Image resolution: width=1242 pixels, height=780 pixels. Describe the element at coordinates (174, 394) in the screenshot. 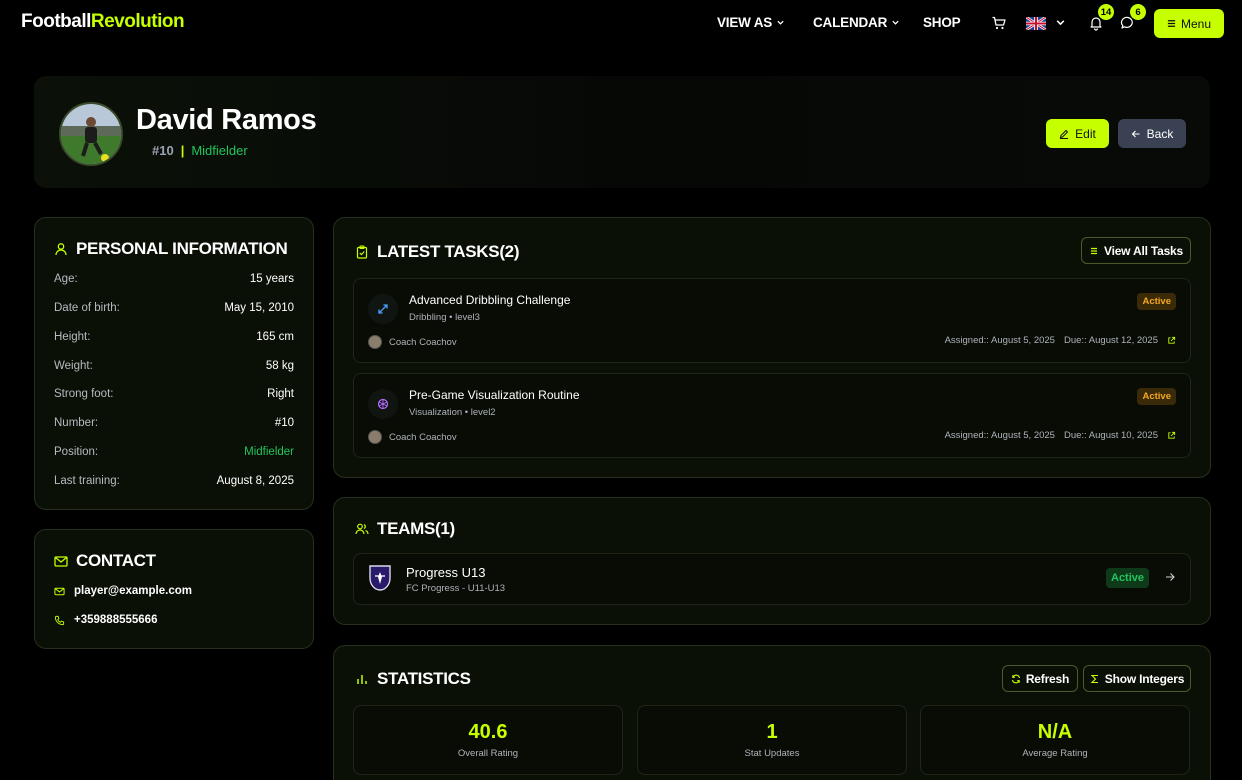

I see `info-row-strong-foot: Strong foot: Right` at that location.